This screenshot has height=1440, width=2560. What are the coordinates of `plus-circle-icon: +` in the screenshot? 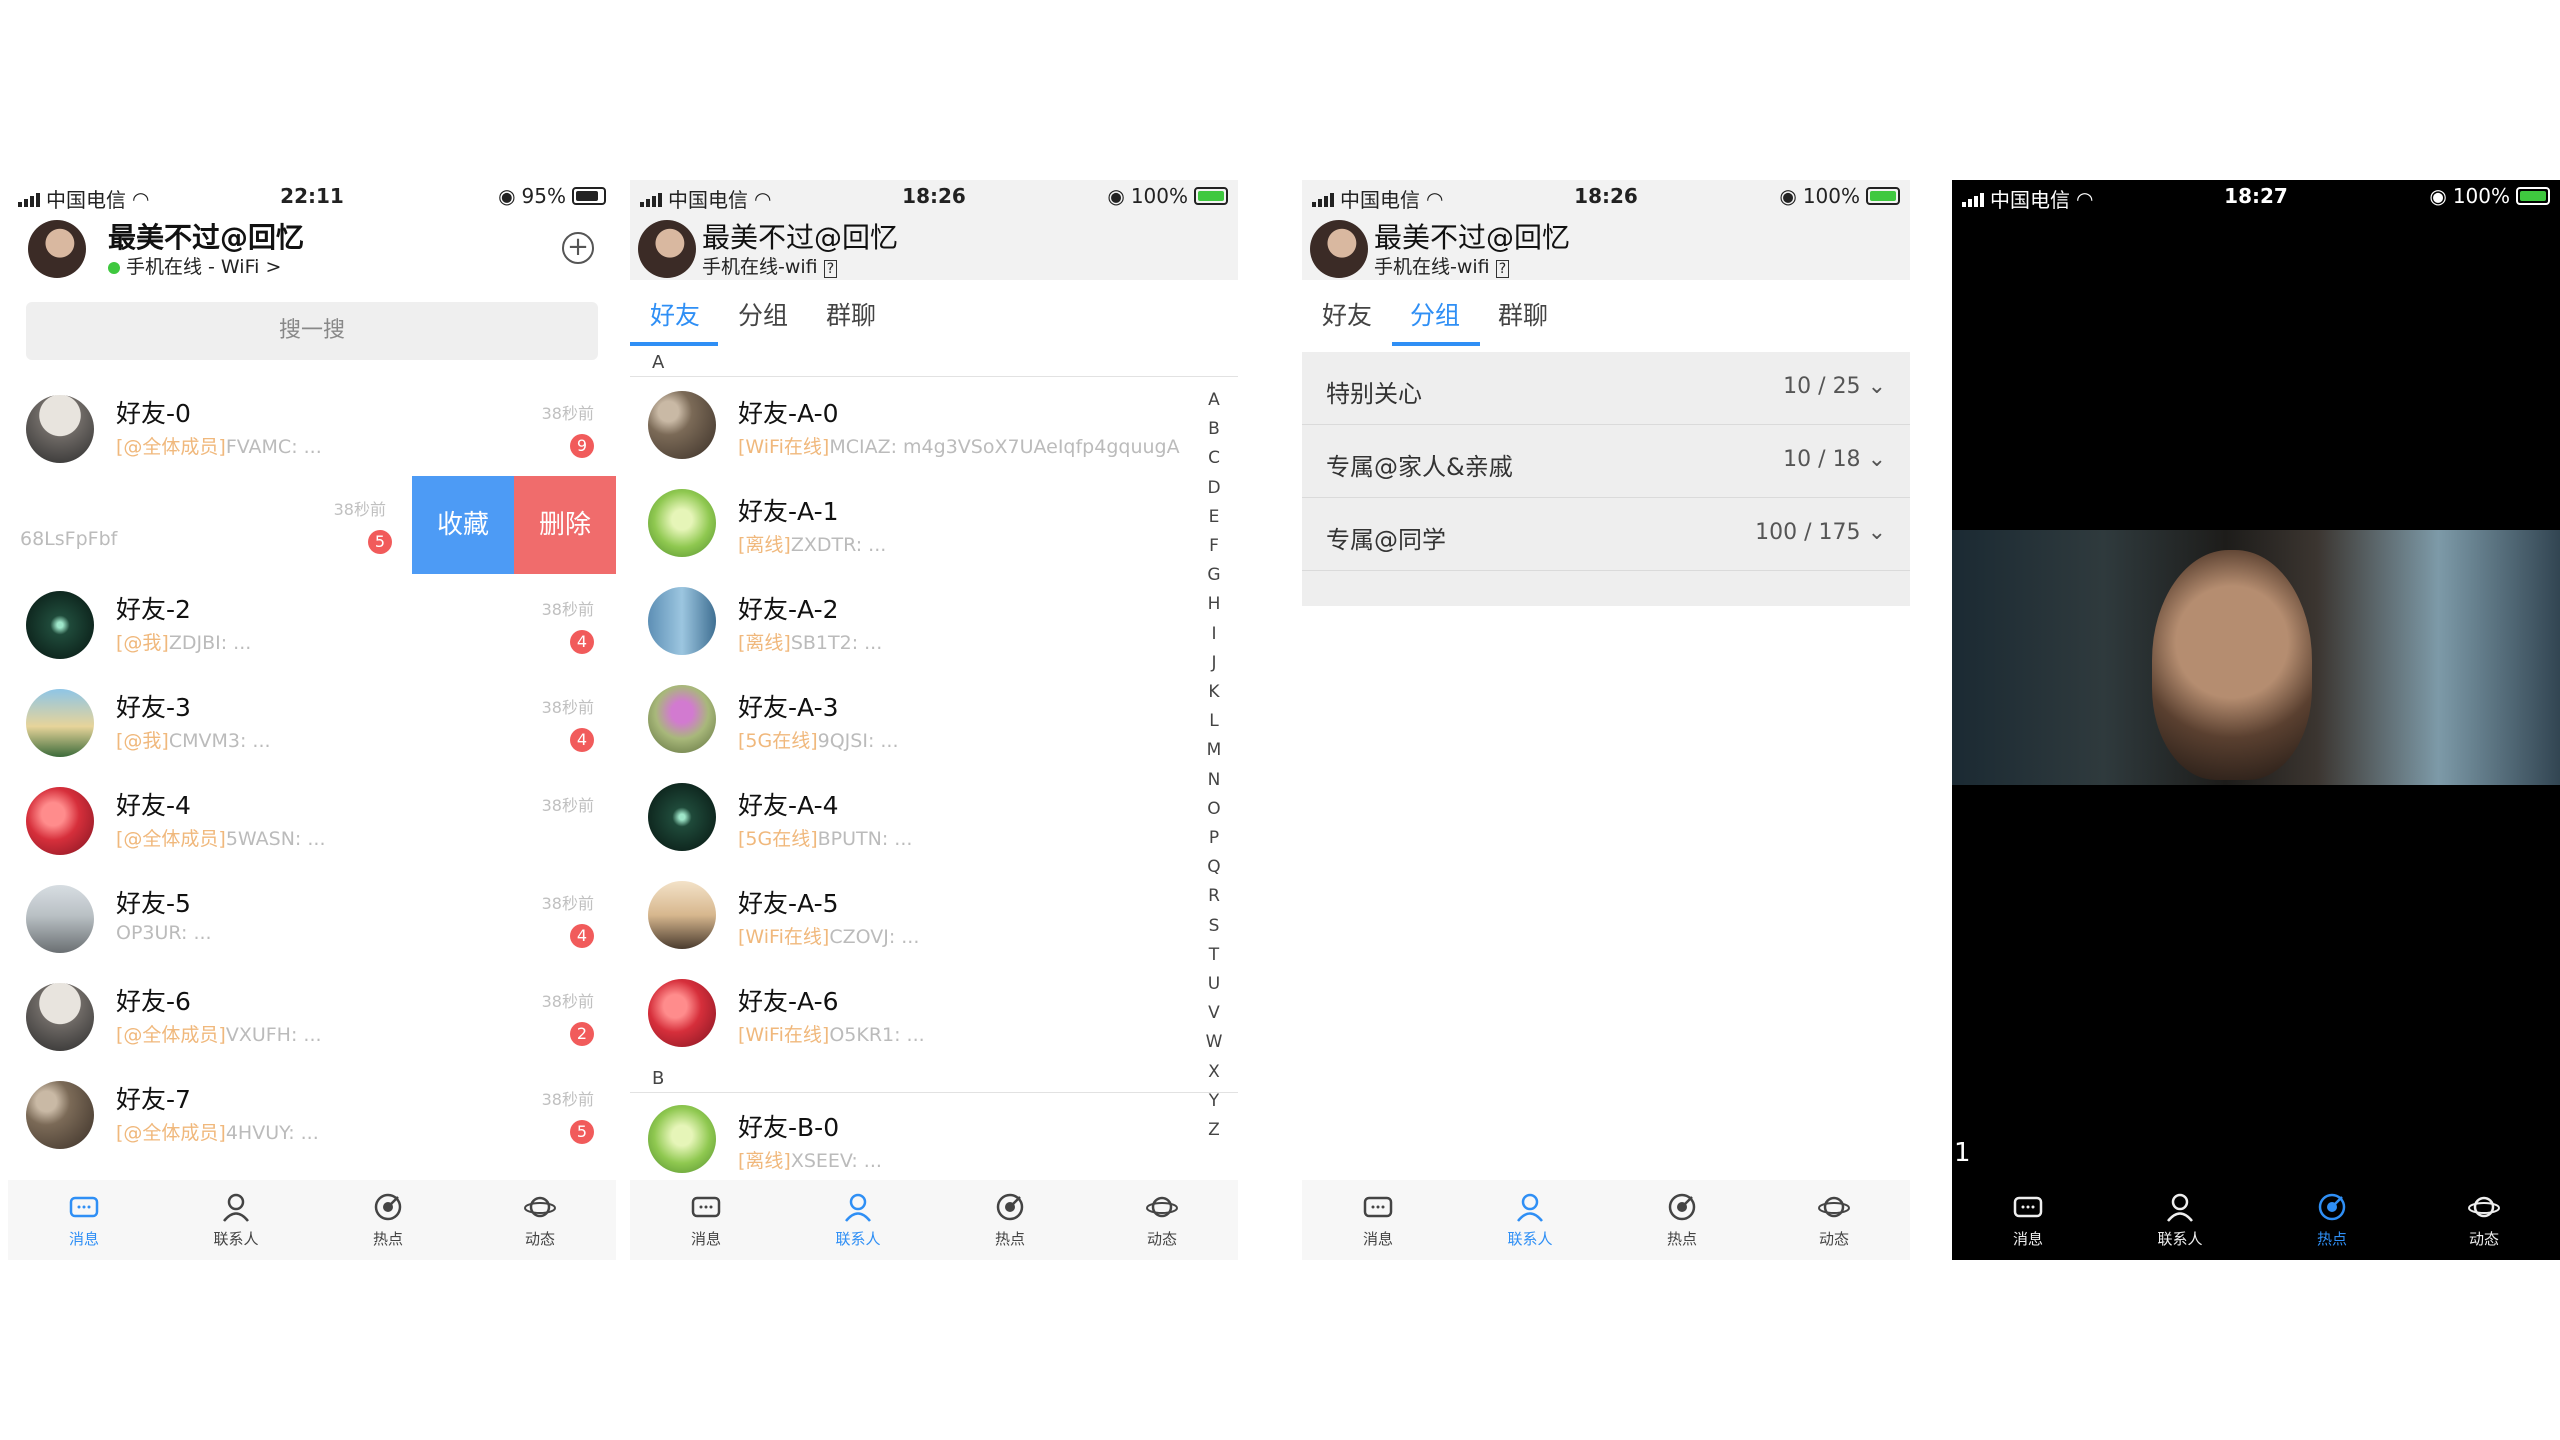 It's located at (578, 248).